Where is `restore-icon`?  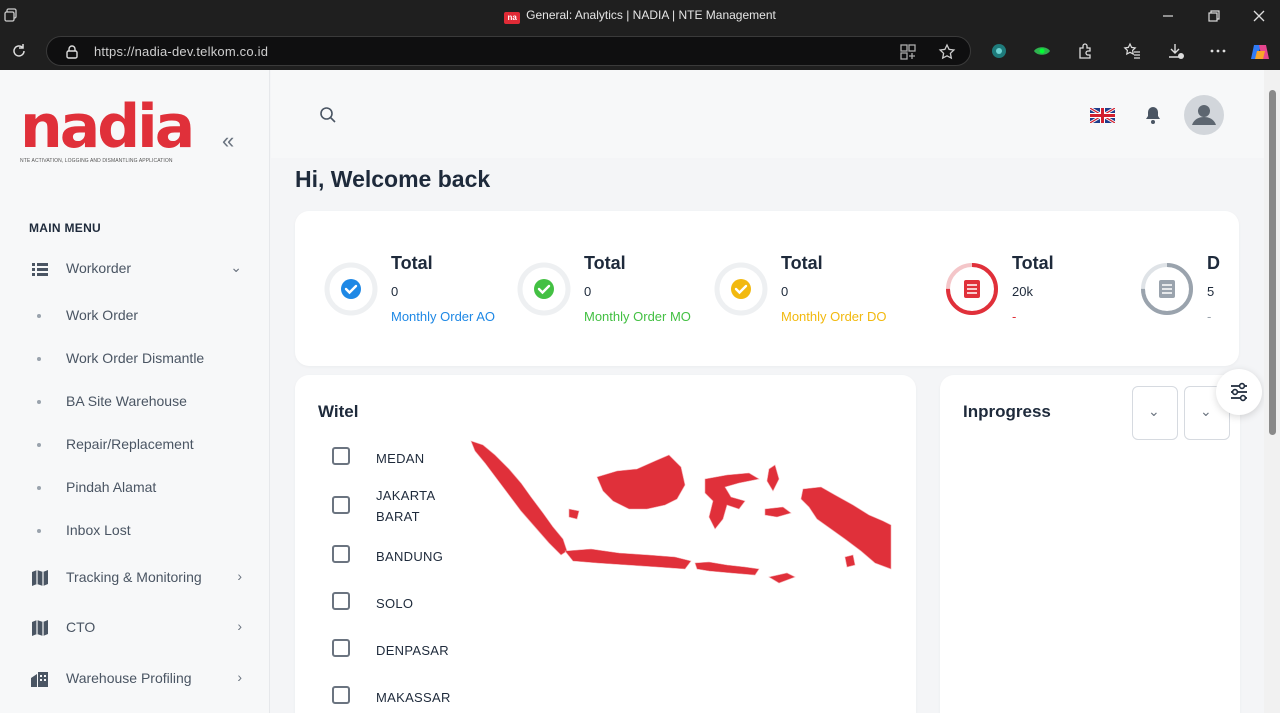
restore-icon is located at coordinates (1214, 16).